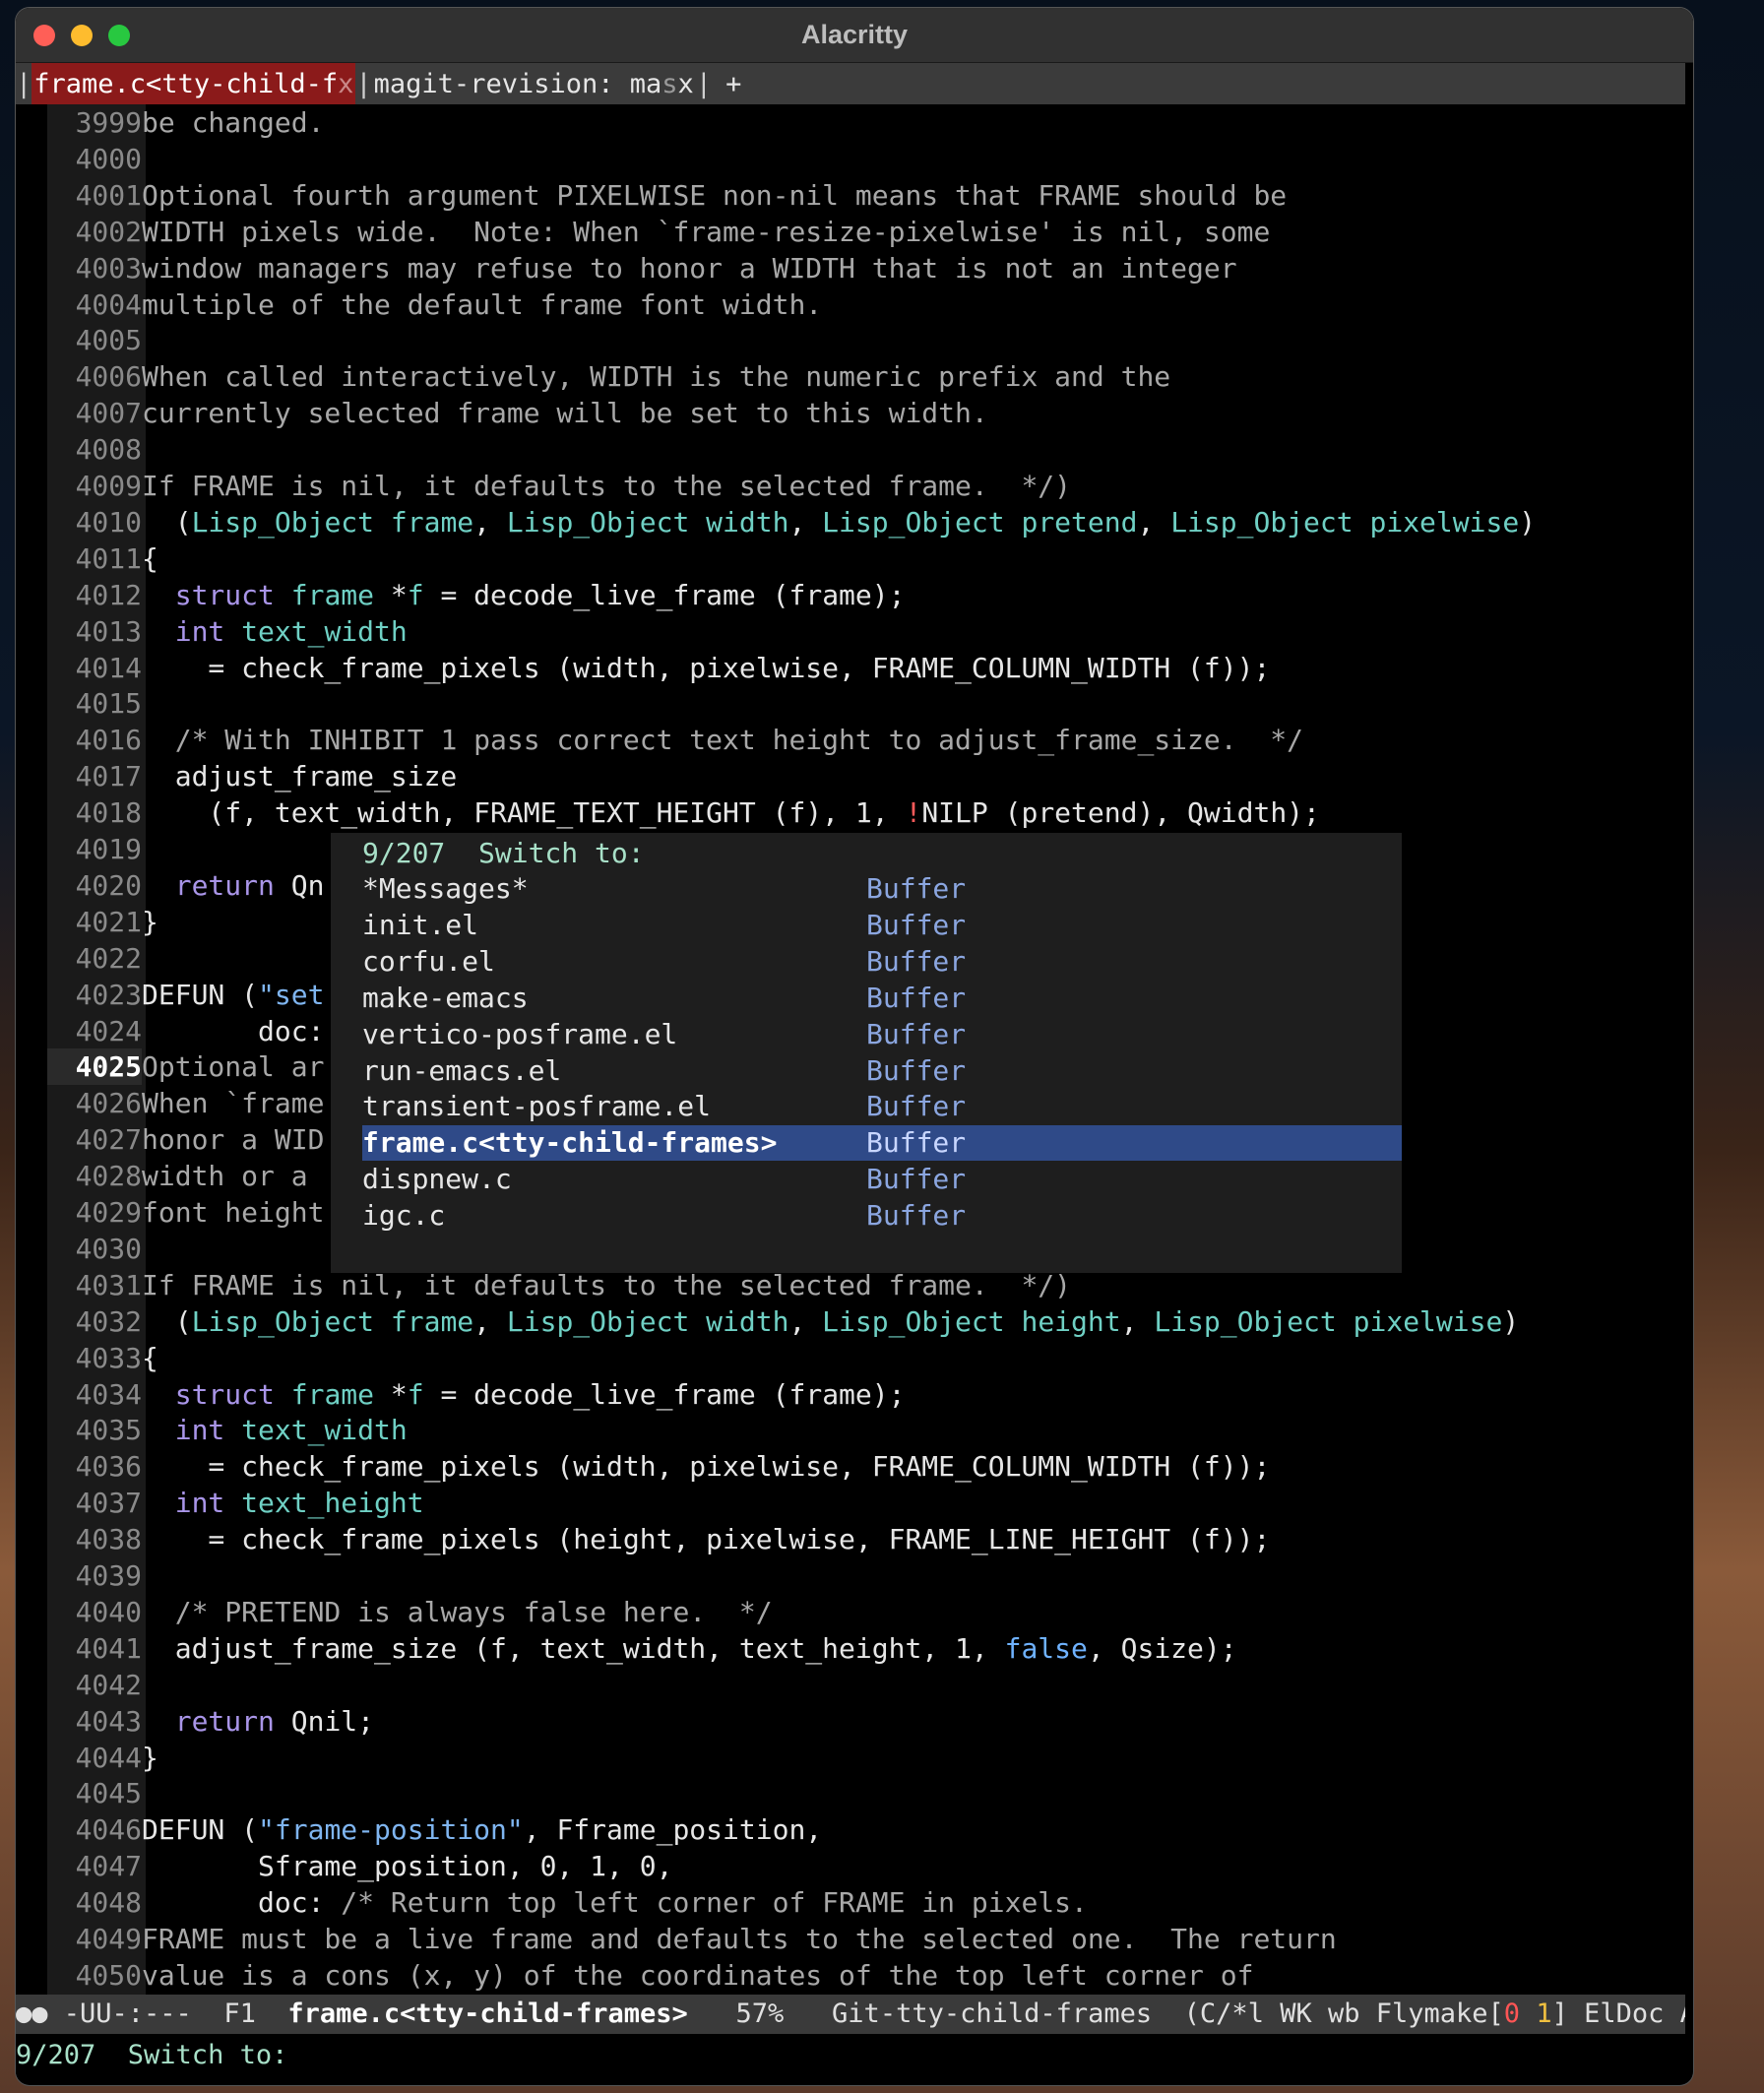 This screenshot has height=2093, width=1764. Describe the element at coordinates (1727, 1046) in the screenshot. I see `desktop-wallpaper` at that location.